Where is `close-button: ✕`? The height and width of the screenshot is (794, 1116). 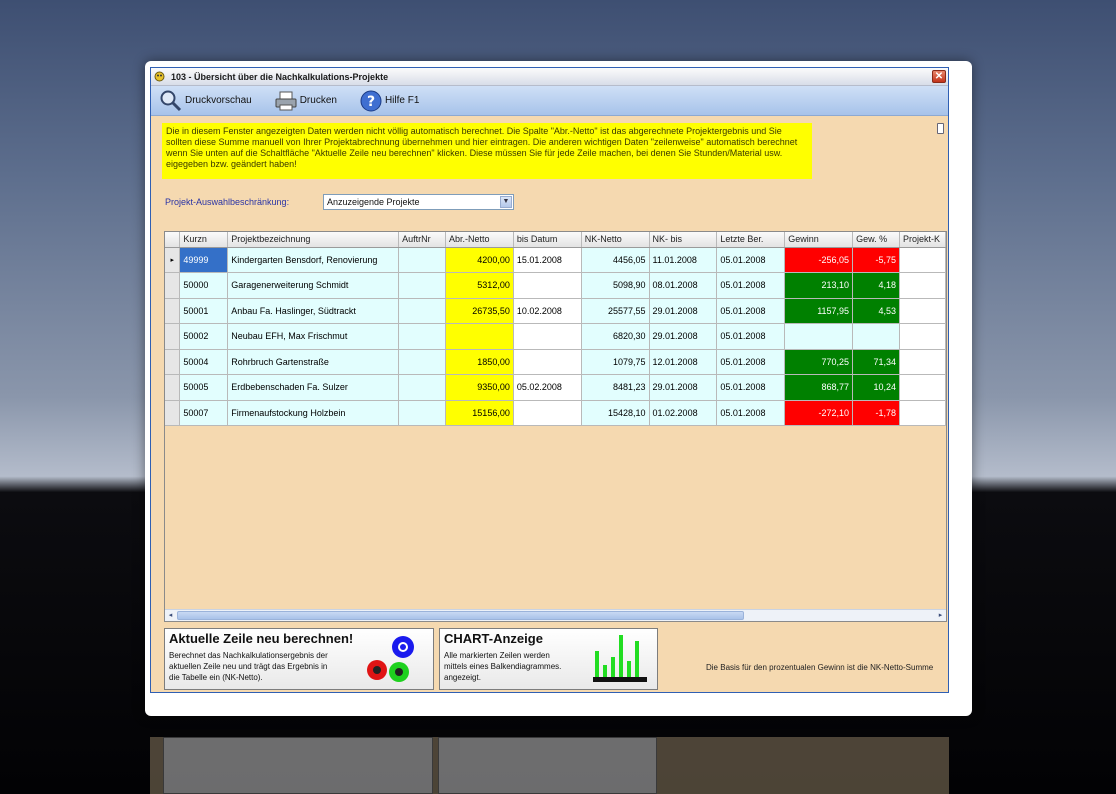 close-button: ✕ is located at coordinates (939, 76).